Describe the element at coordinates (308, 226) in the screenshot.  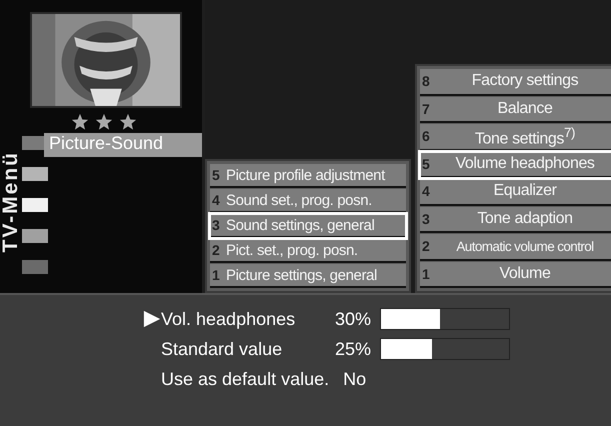
I see `menu-item: 3 Sound settings, general` at that location.